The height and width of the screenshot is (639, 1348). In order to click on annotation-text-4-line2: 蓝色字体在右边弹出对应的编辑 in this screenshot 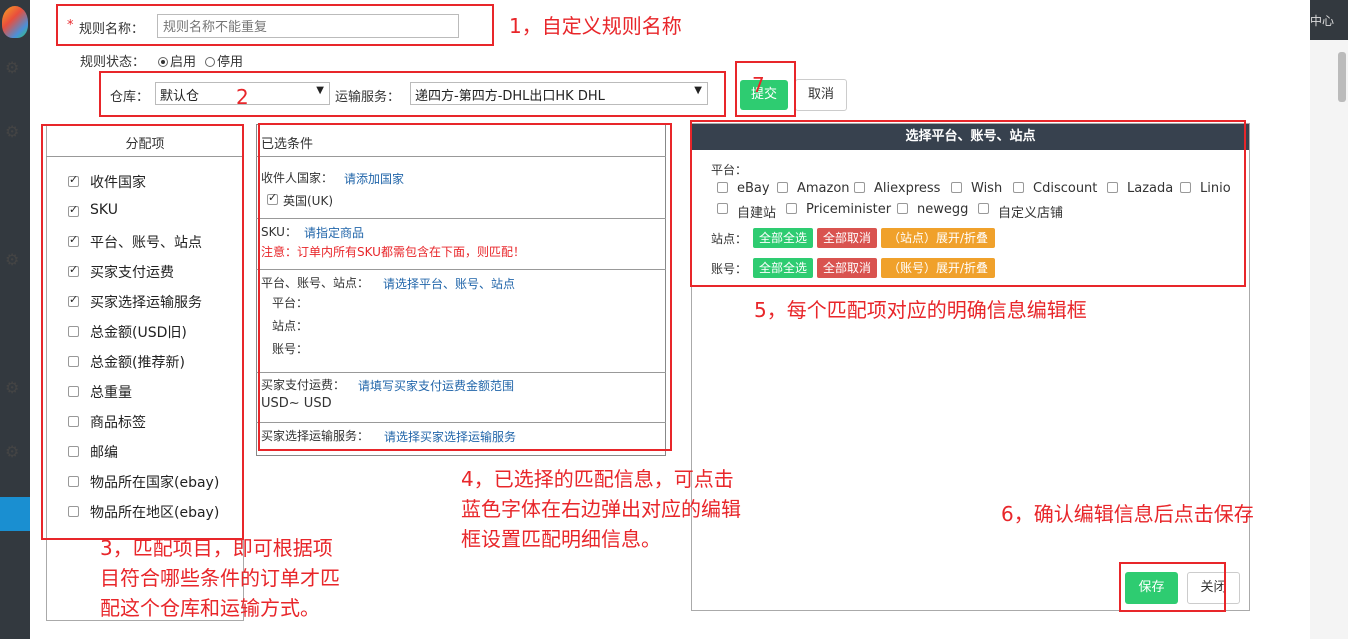, I will do `click(601, 509)`.